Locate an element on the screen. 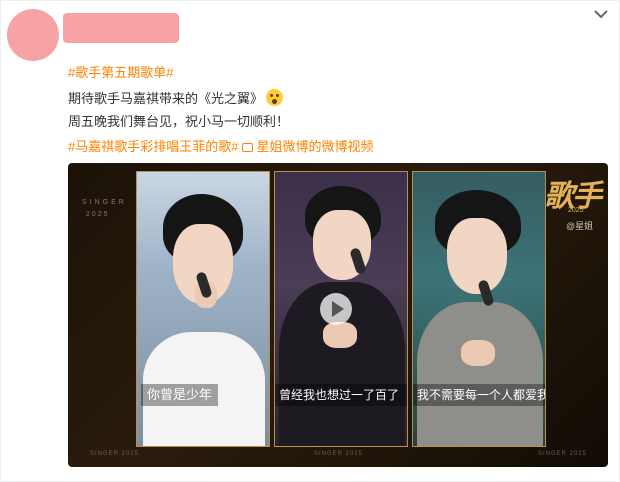 Image resolution: width=620 pixels, height=482 pixels. watermark-year: 2025 is located at coordinates (98, 214).